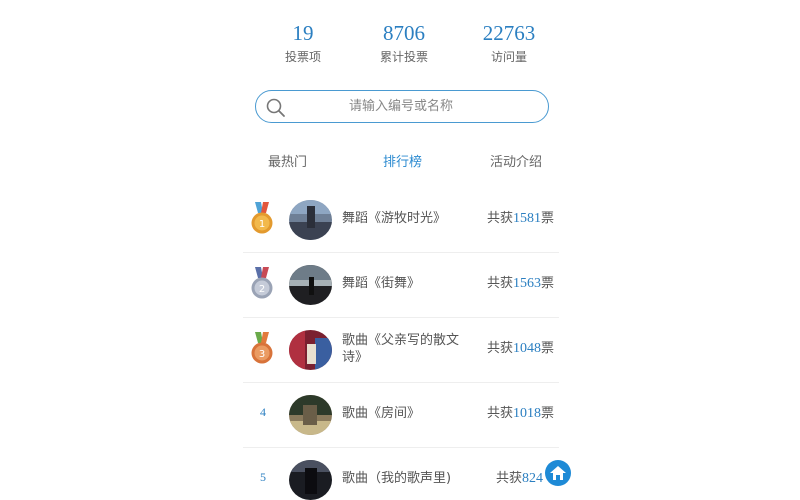 The image size is (800, 500). I want to click on tab-activity-intro: 活动介绍, so click(516, 163).